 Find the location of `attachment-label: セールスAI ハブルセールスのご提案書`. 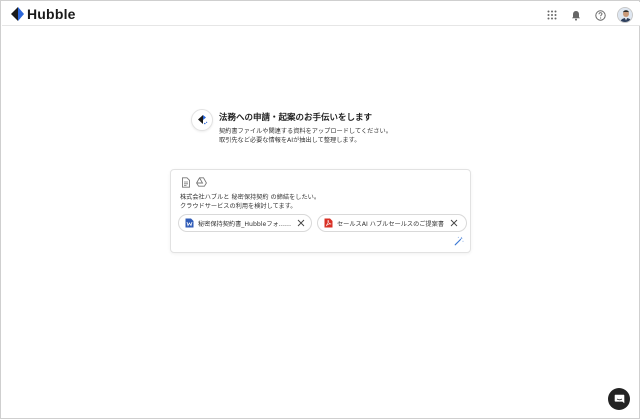

attachment-label: セールスAI ハブルセールスのご提案書 is located at coordinates (391, 224).